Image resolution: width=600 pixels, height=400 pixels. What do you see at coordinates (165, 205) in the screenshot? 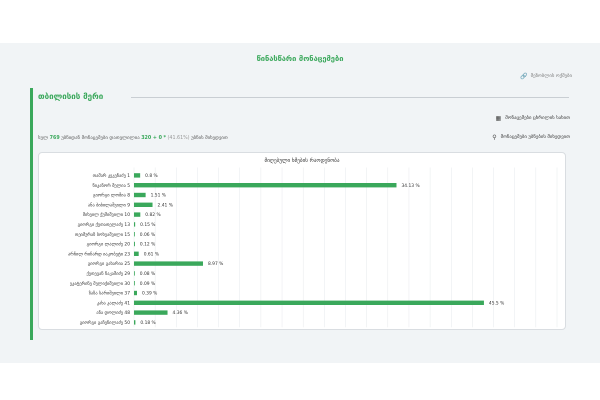
I see `value-label: 2.41 %` at bounding box center [165, 205].